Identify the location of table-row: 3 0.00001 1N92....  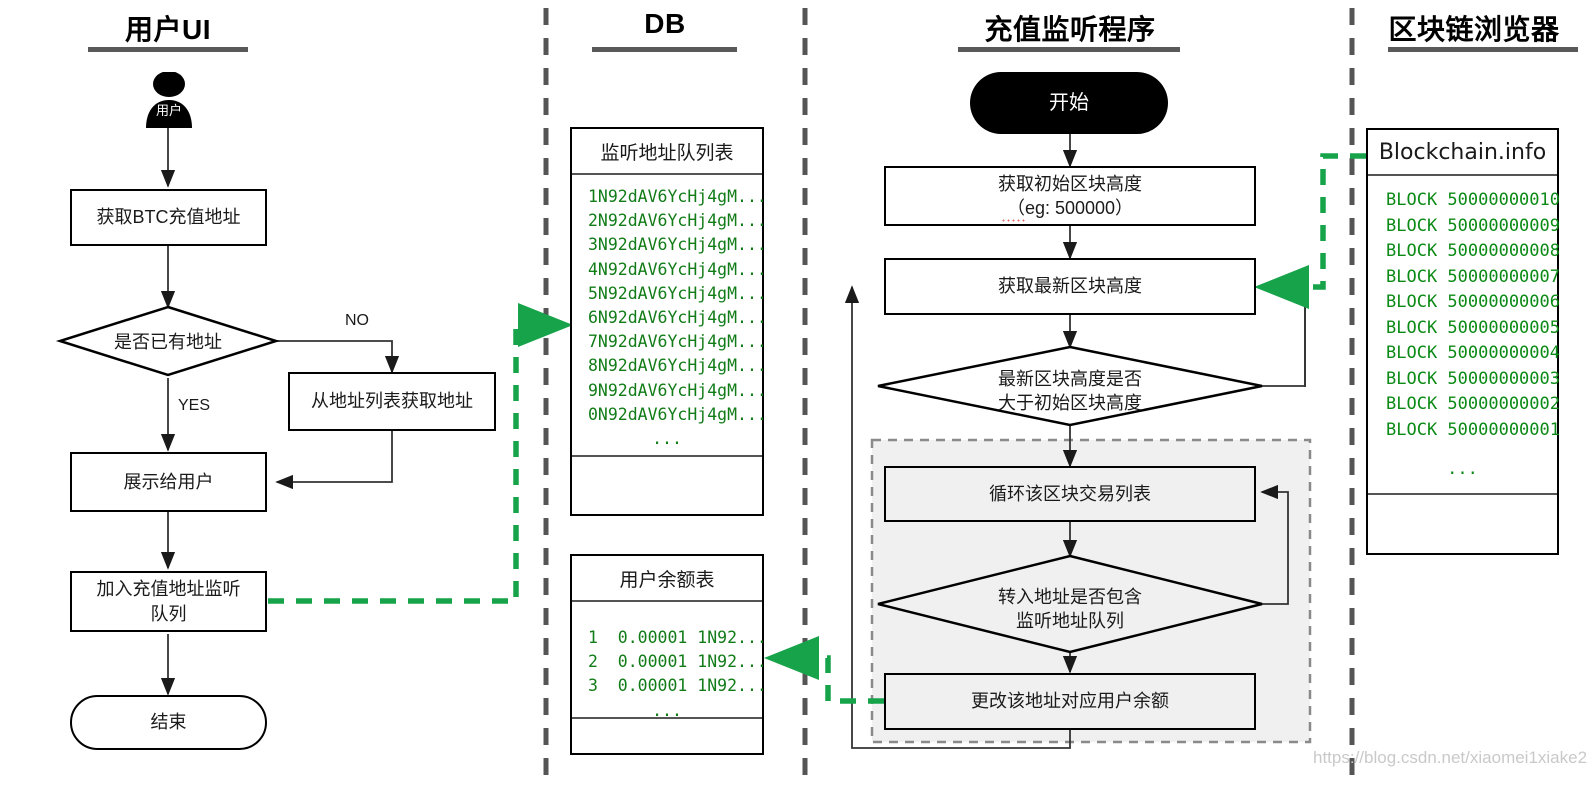
(677, 686).